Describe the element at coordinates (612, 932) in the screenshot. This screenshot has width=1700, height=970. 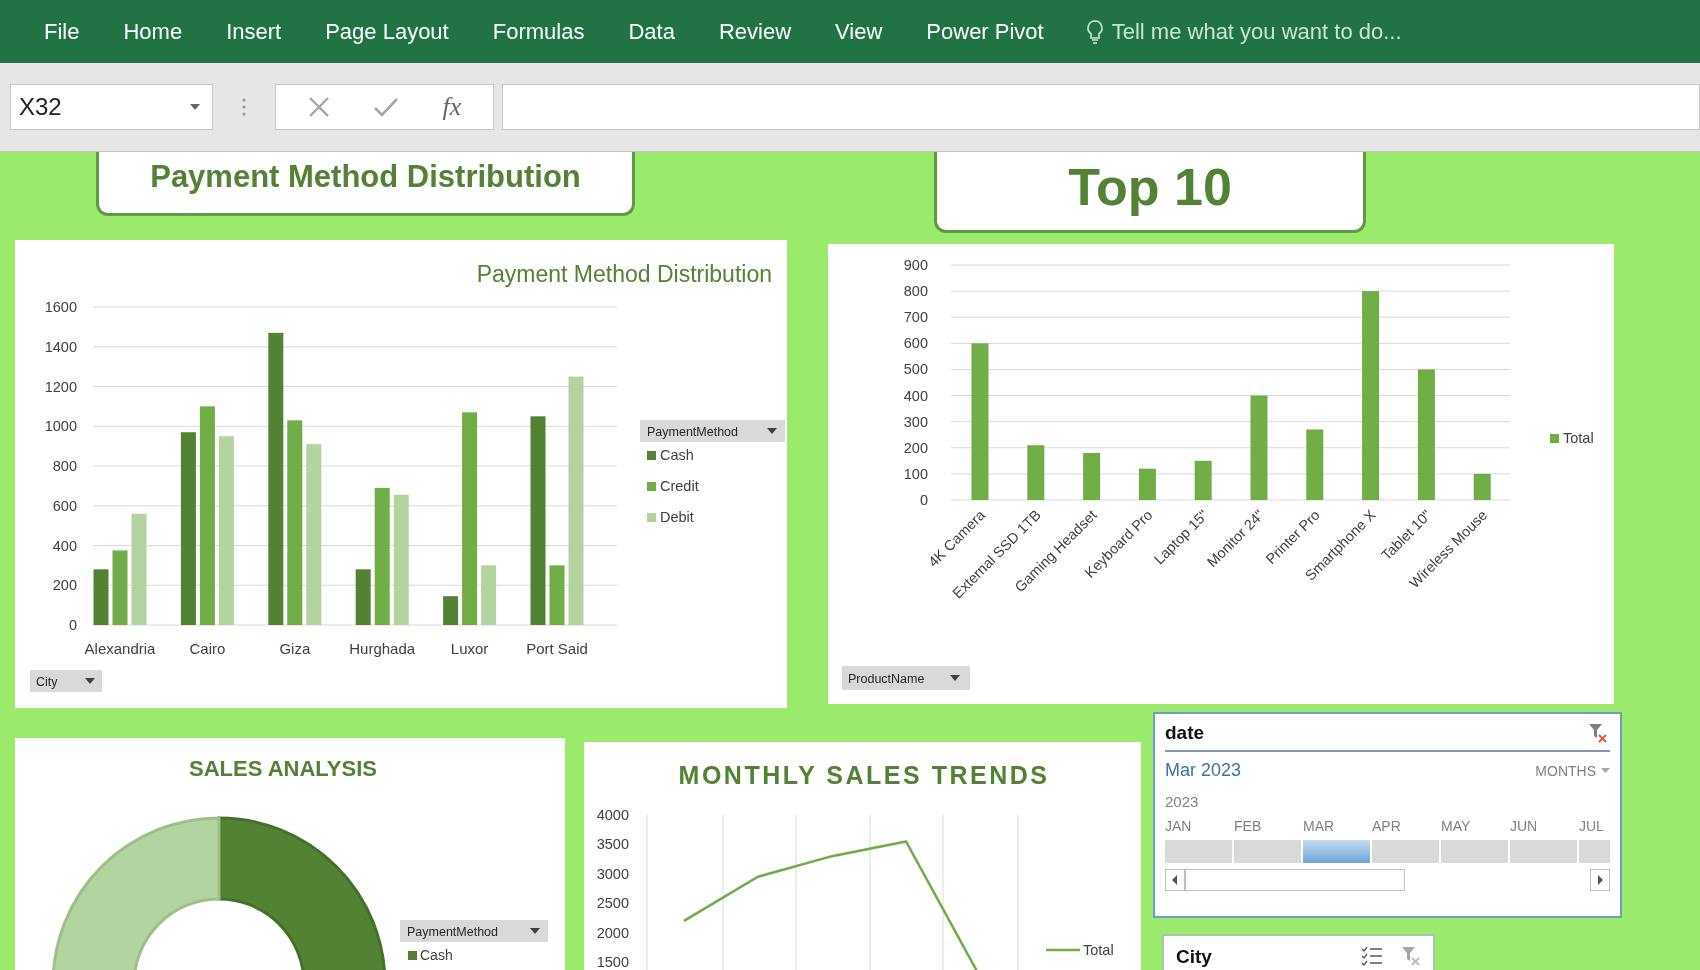
I see `axis-tick-label: 2000` at that location.